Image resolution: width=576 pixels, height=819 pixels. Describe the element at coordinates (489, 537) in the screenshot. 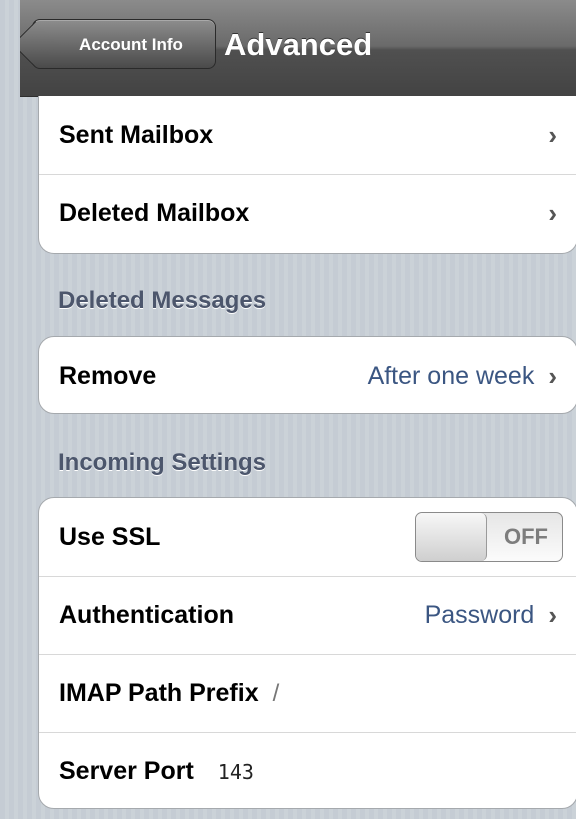

I see `ssl-toggle: OFF` at that location.